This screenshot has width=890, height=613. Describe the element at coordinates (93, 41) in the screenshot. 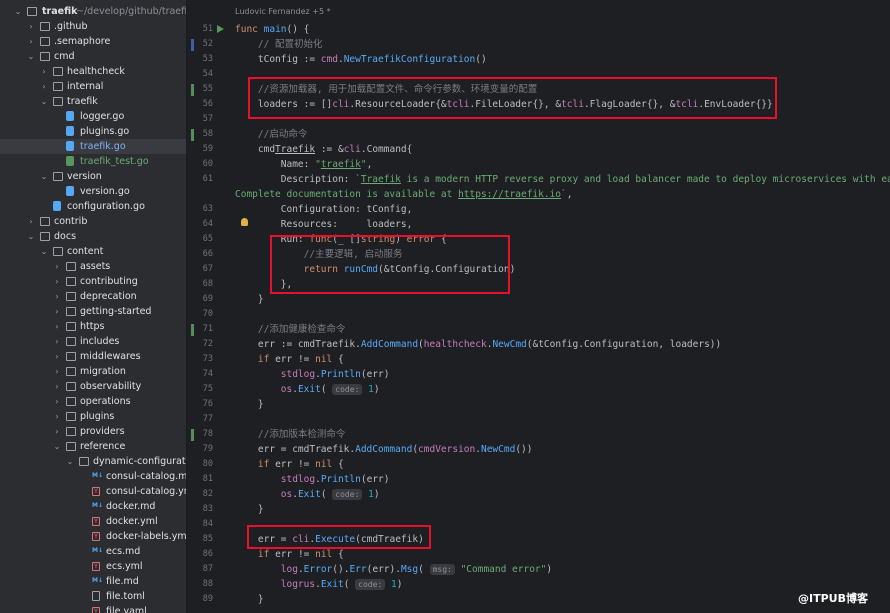

I see `tree-item: › .semaphore` at that location.